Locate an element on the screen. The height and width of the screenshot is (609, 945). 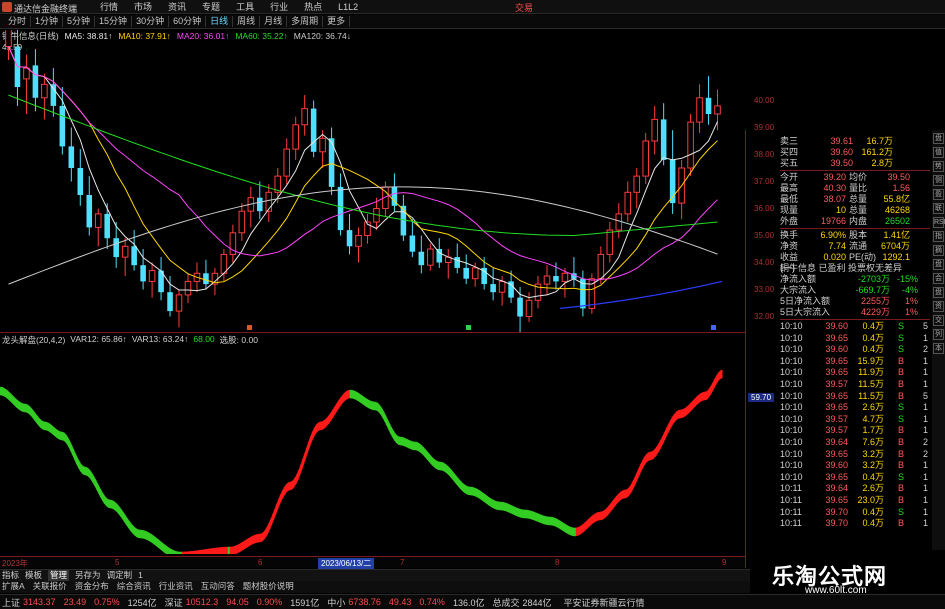
indicator-tab: 调定制 is located at coordinates (120, 575).